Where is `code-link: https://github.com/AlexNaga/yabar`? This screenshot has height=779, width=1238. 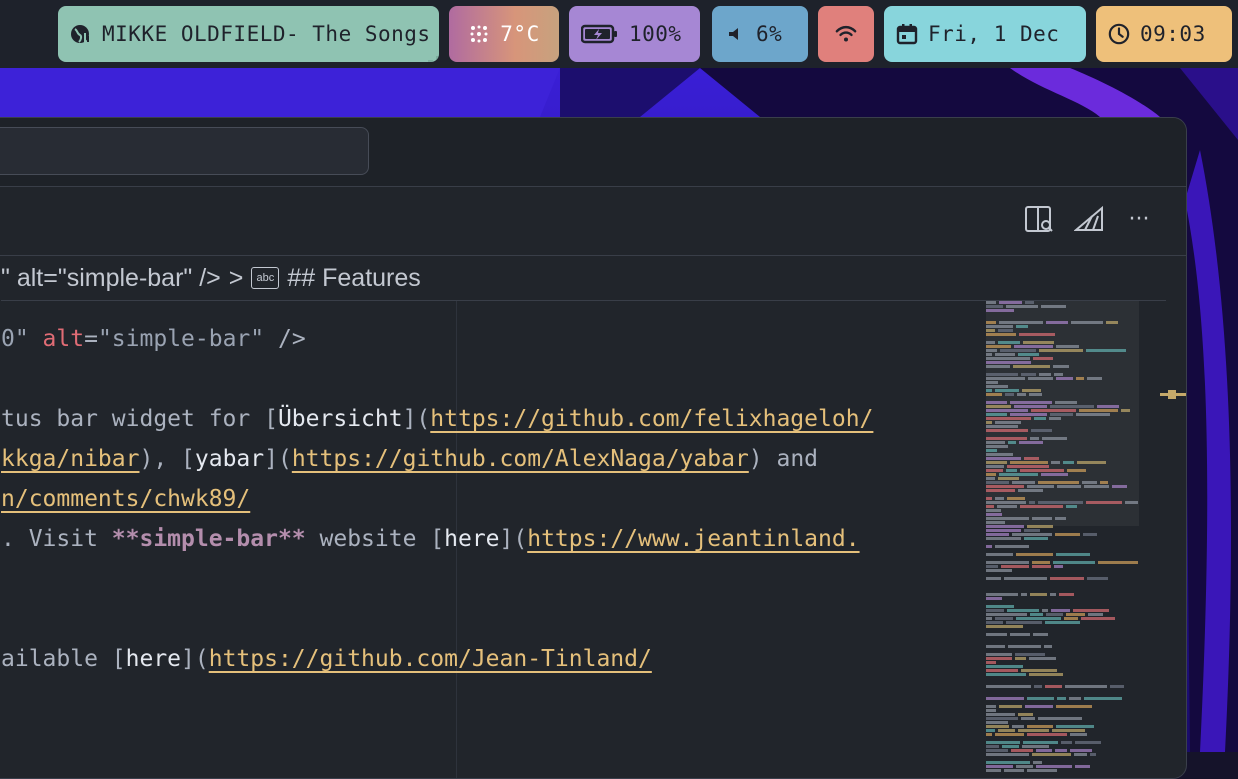
code-link: https://github.com/AlexNaga/yabar is located at coordinates (520, 459).